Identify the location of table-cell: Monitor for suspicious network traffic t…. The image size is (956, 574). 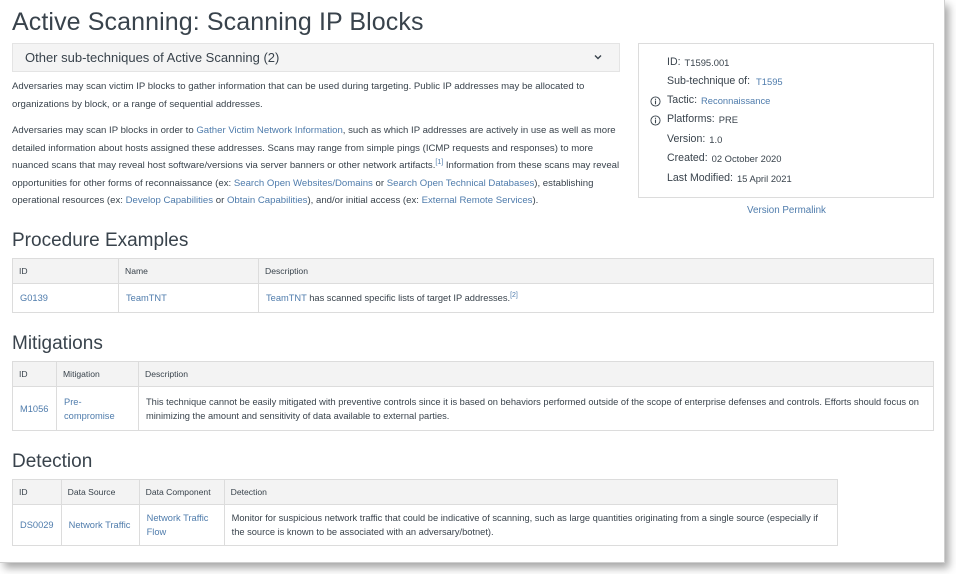
(531, 525).